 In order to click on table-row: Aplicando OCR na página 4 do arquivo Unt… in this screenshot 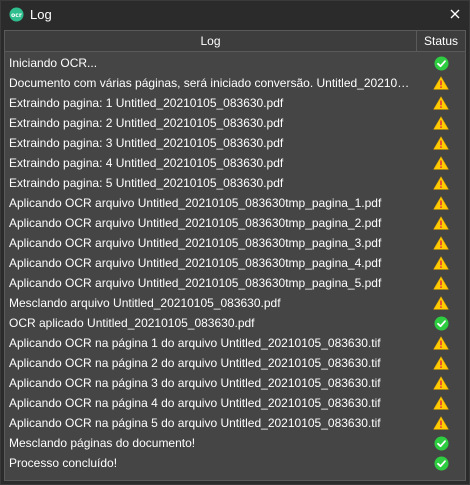, I will do `click(235, 403)`.